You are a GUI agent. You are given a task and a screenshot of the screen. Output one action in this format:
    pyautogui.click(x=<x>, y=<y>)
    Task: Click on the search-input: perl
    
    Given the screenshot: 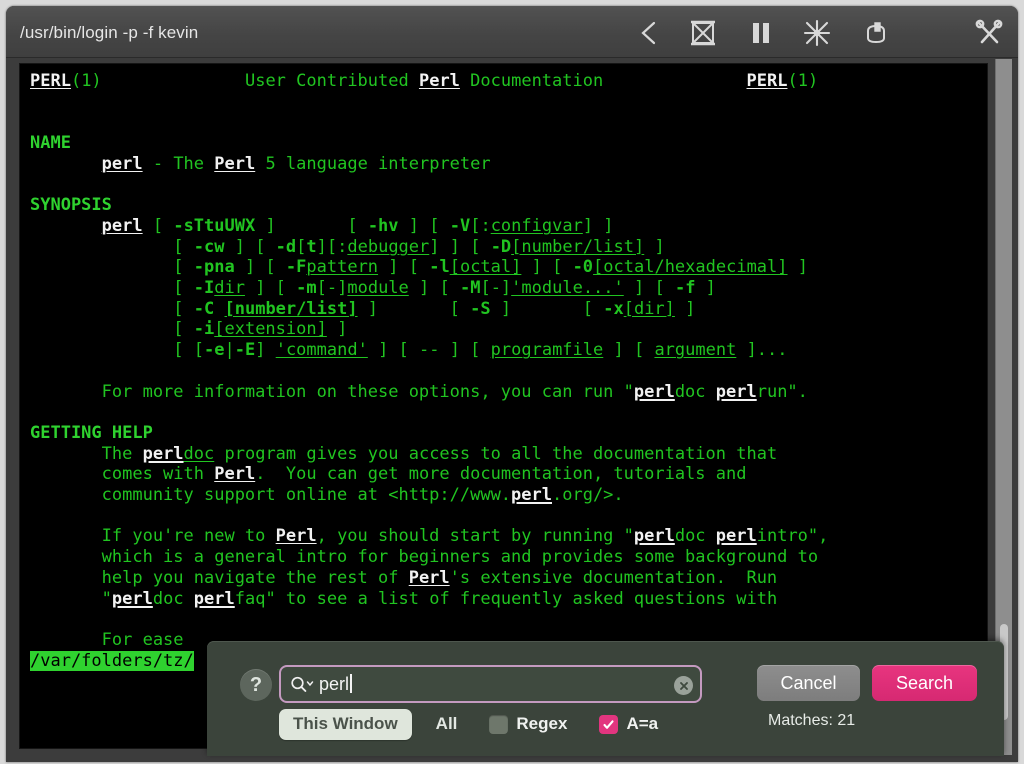 What is the action you would take?
    pyautogui.click(x=490, y=684)
    